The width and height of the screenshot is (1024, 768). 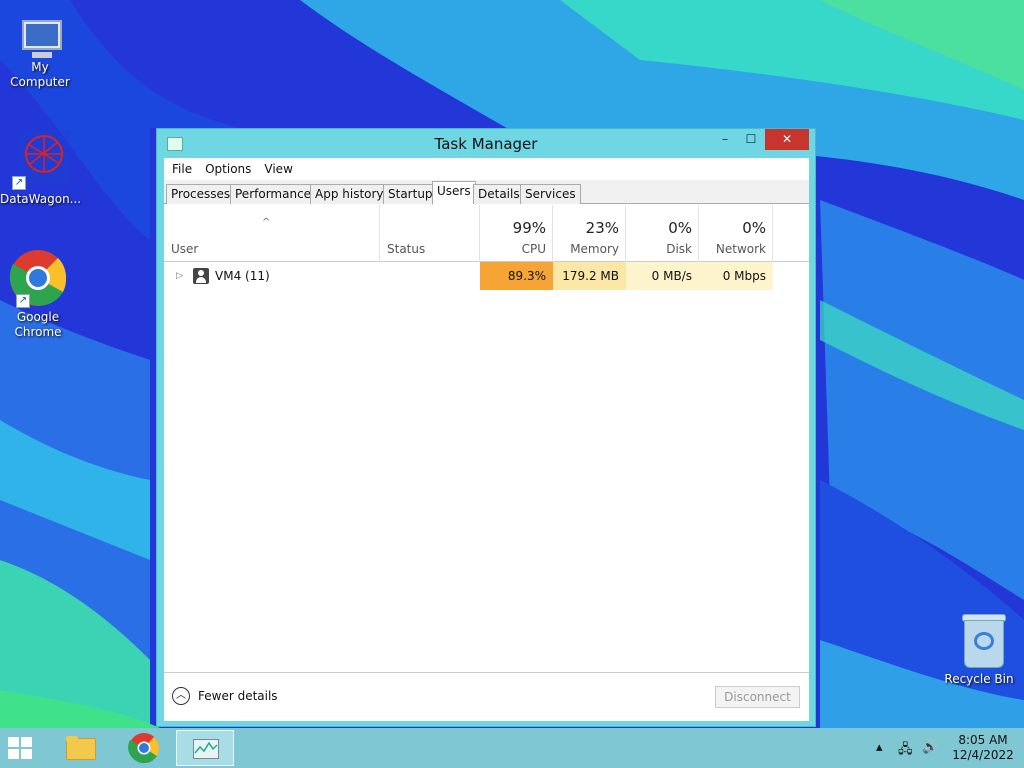 What do you see at coordinates (594, 249) in the screenshot?
I see `column-label: Memory` at bounding box center [594, 249].